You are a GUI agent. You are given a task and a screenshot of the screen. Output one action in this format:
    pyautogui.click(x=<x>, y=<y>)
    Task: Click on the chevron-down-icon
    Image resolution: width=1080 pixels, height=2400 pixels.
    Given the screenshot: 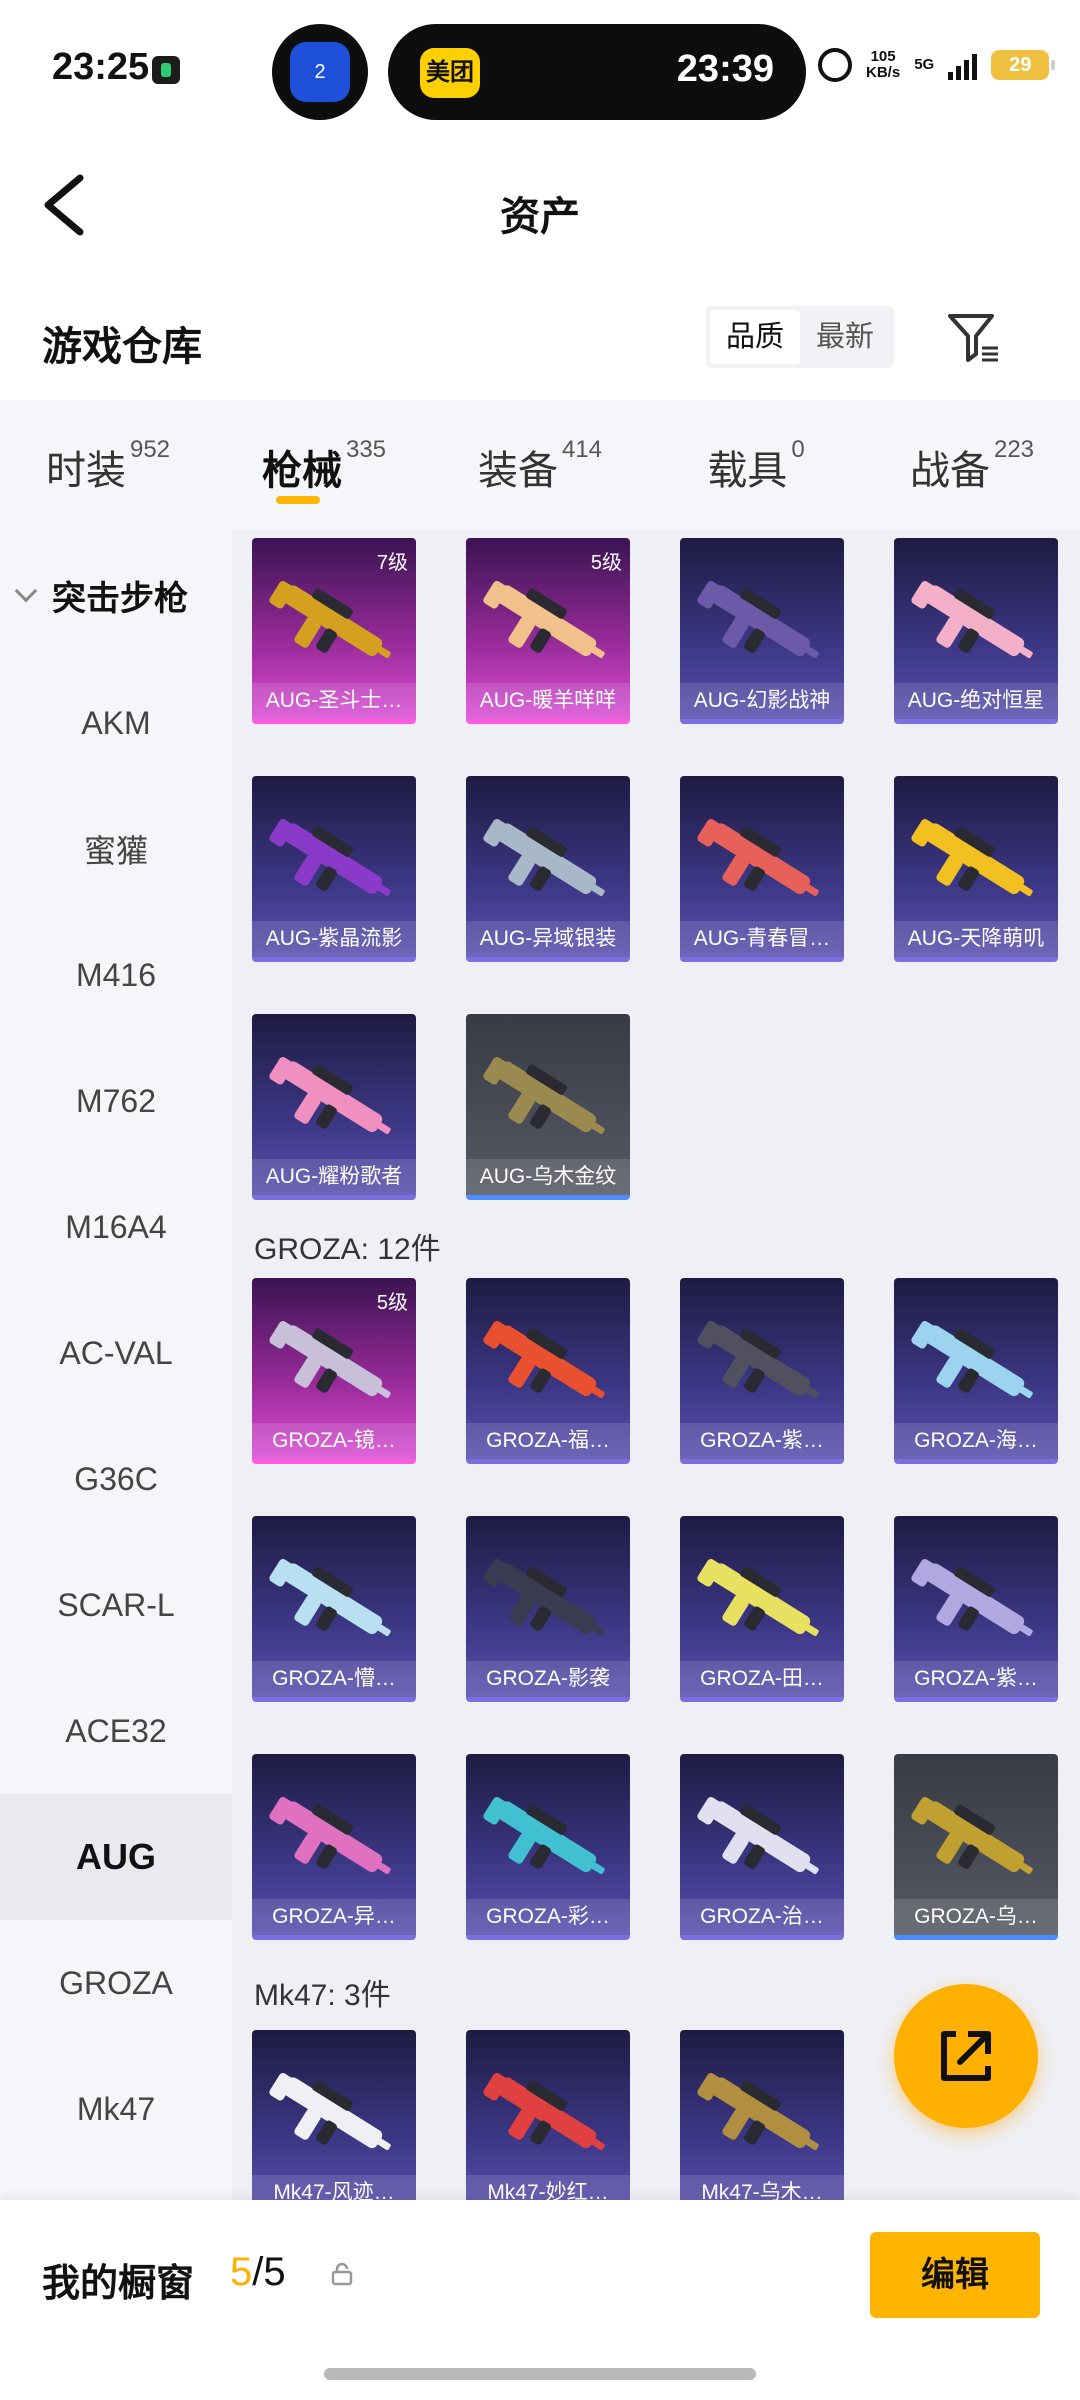 What is the action you would take?
    pyautogui.click(x=26, y=591)
    